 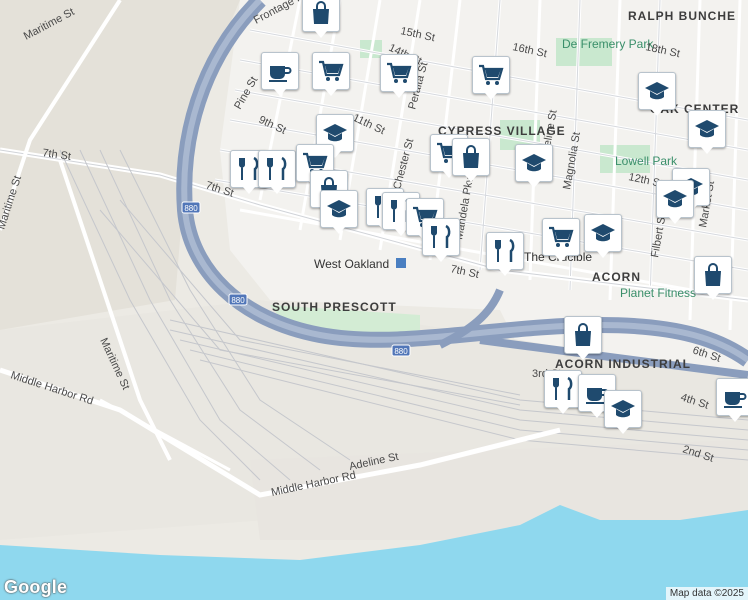 What do you see at coordinates (623, 364) in the screenshot?
I see `neighborhood-acorn-industrial: ACORN INDUSTRIAL` at bounding box center [623, 364].